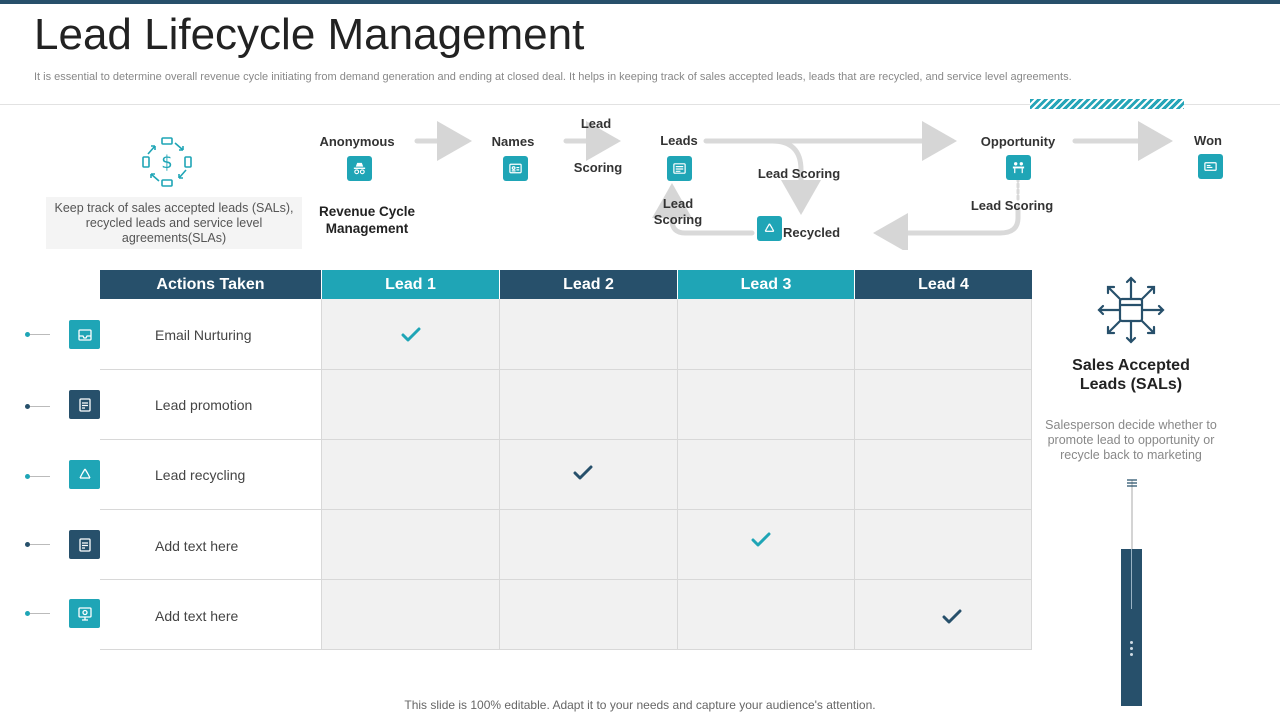  Describe the element at coordinates (766, 284) in the screenshot. I see `header-lead-3: Lead 3` at that location.